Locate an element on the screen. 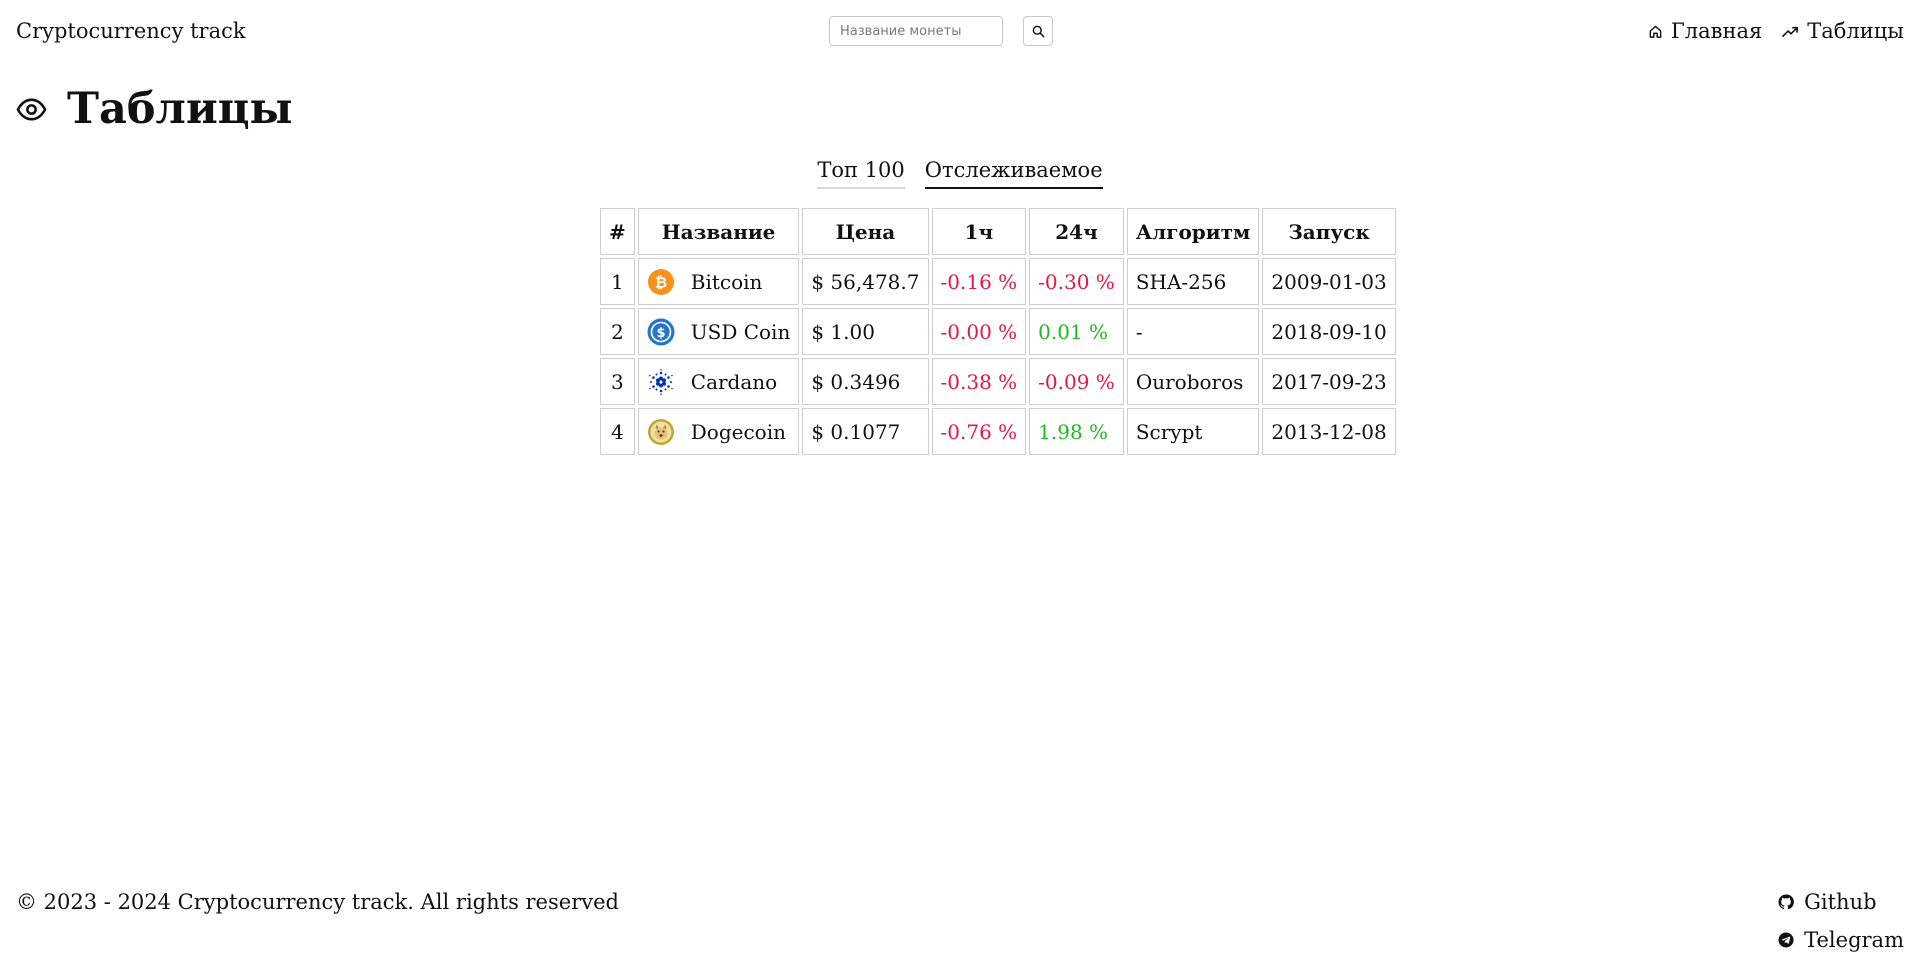 Image resolution: width=1920 pixels, height=968 pixels. telegram-icon is located at coordinates (1786, 940).